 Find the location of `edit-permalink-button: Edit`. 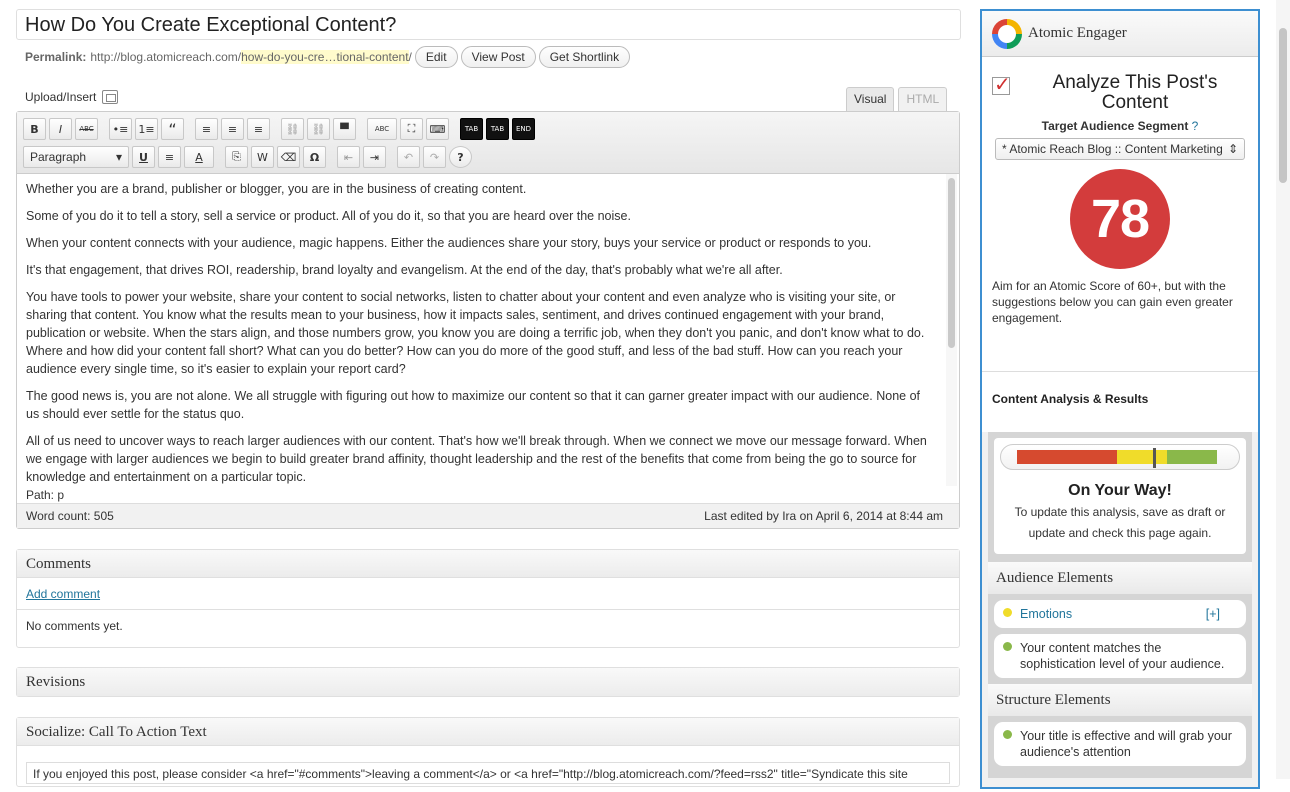

edit-permalink-button: Edit is located at coordinates (436, 57).